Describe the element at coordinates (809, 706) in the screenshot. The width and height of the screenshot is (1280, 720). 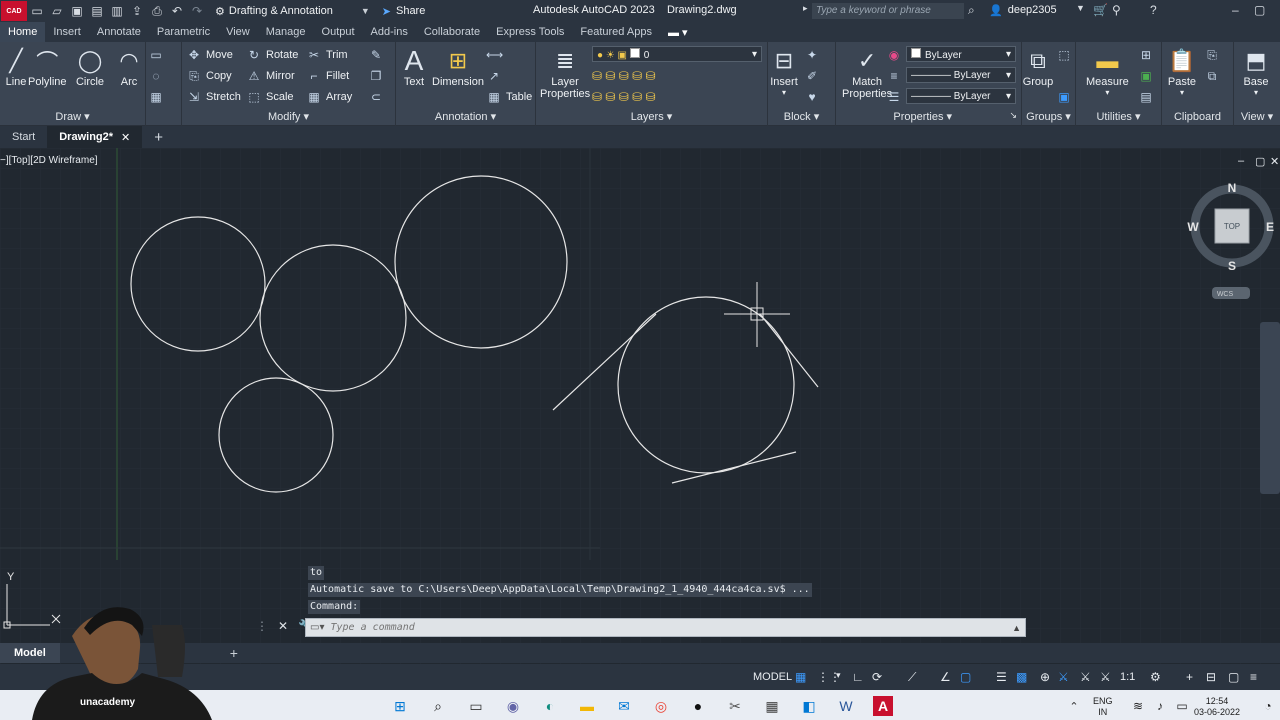
I see `app-icon-2: ◧` at that location.